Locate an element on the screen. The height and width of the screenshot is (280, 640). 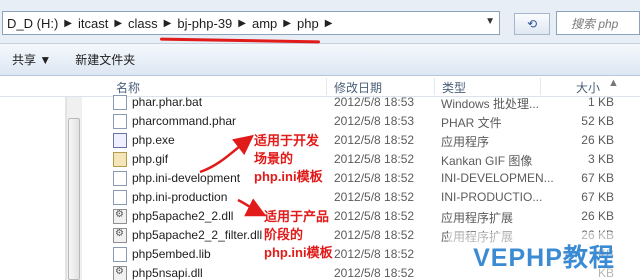
file-name: pharcommand.phar is located at coordinates (184, 121).